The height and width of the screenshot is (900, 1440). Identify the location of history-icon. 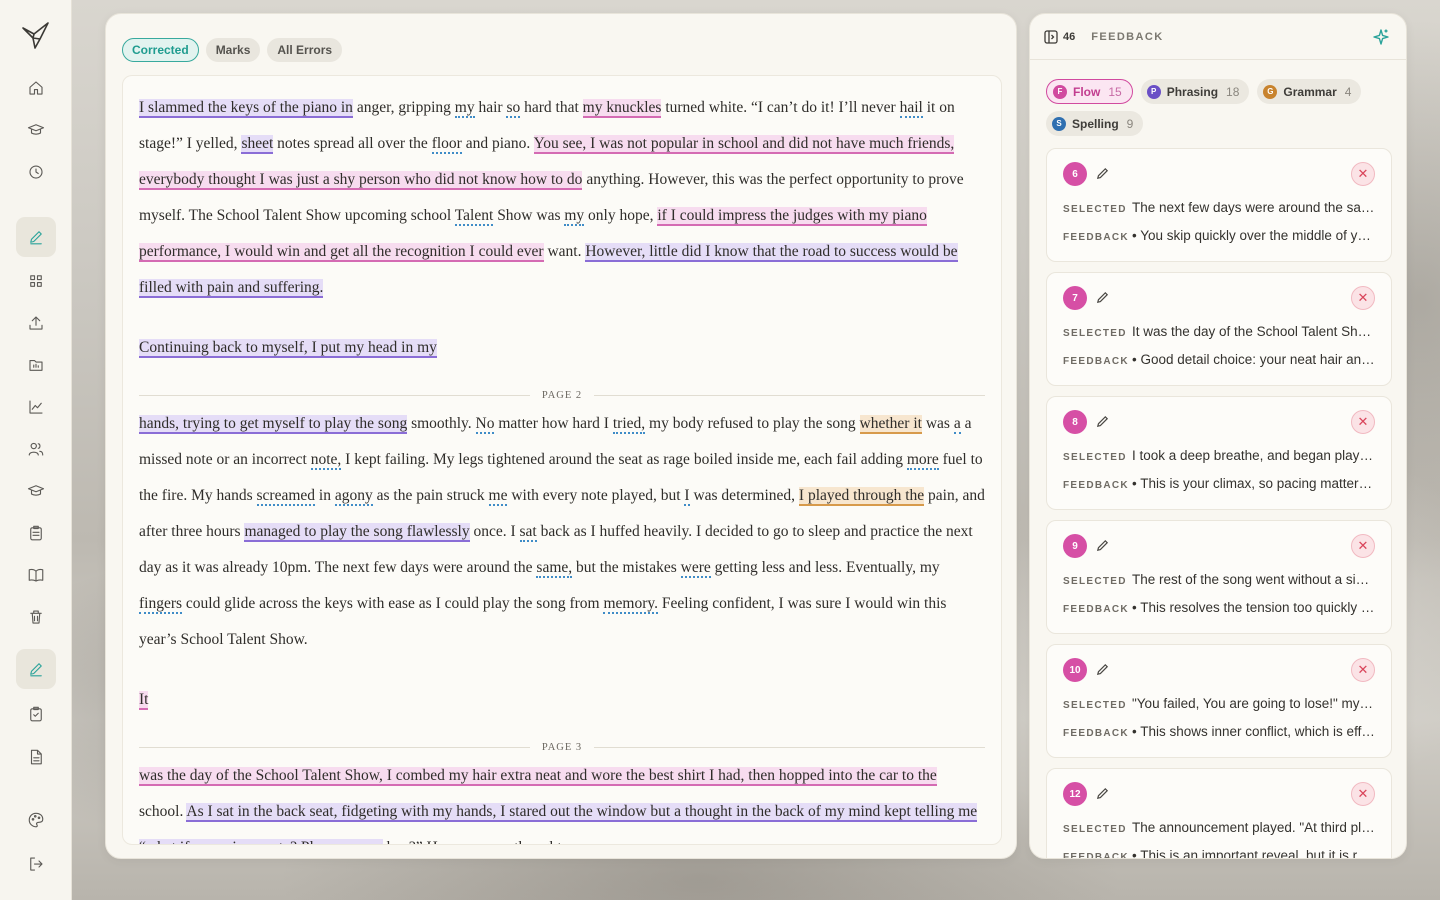
(36, 172).